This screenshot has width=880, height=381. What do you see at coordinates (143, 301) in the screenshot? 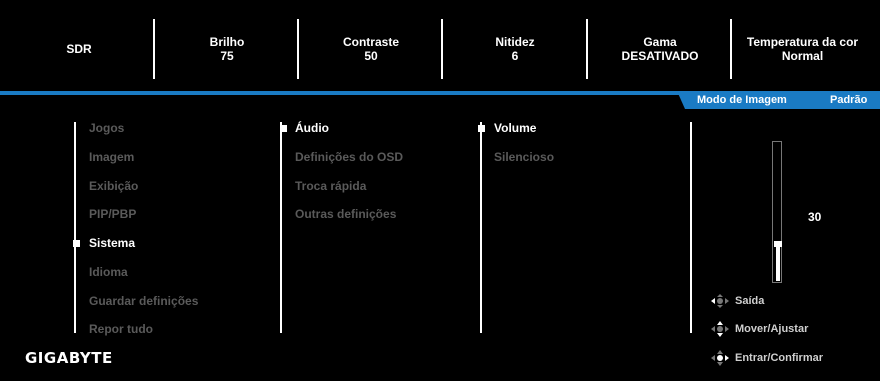
I see `menu-item-guardar: Guardar definições` at bounding box center [143, 301].